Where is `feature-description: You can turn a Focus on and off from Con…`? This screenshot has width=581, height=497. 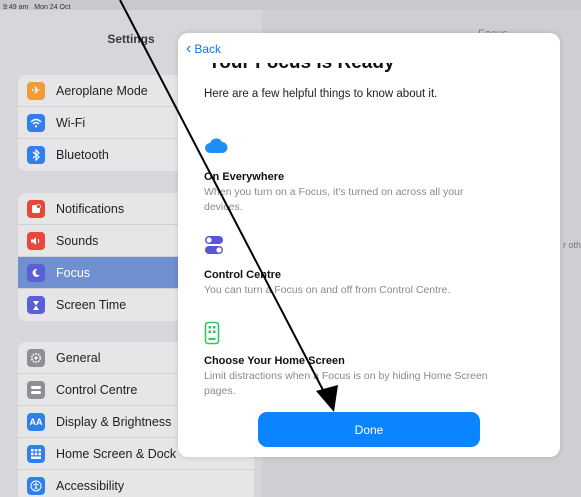 feature-description: You can turn a Focus on and off from Con… is located at coordinates (327, 290).